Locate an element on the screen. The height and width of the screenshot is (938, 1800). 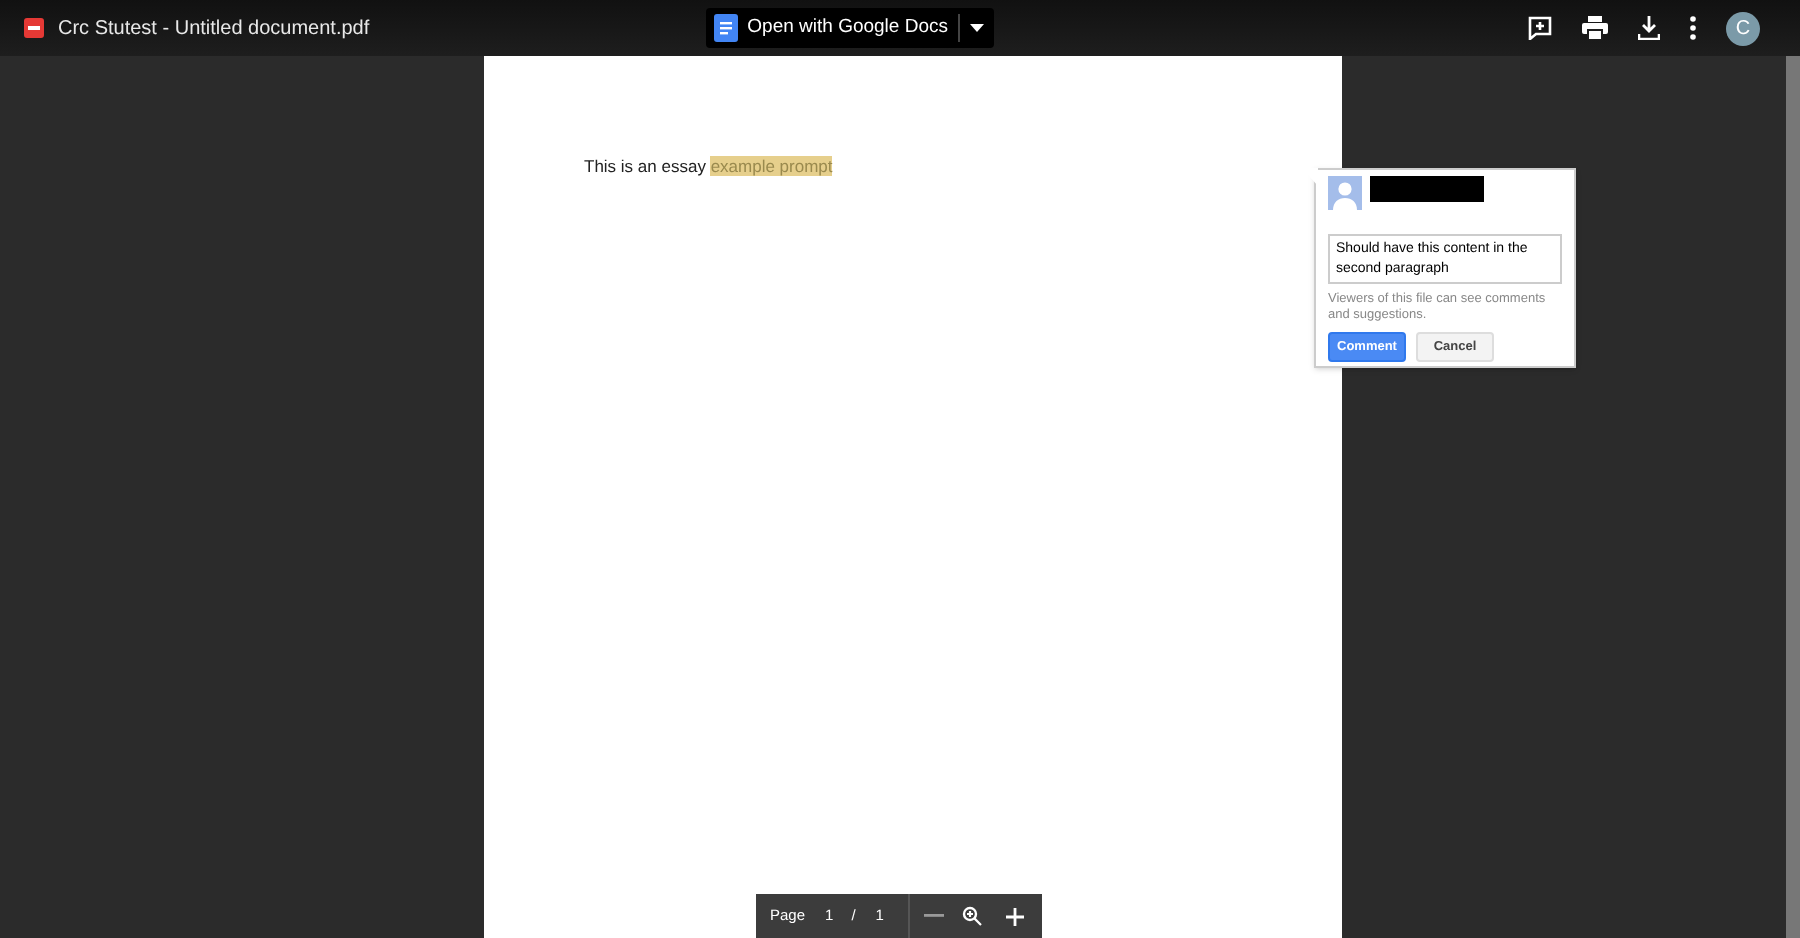
docs-icon is located at coordinates (725, 28).